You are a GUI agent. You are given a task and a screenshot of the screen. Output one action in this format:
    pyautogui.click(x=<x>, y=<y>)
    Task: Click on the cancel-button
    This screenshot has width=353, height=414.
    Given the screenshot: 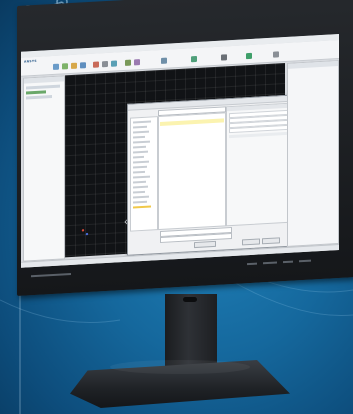 What is the action you would take?
    pyautogui.click(x=271, y=241)
    